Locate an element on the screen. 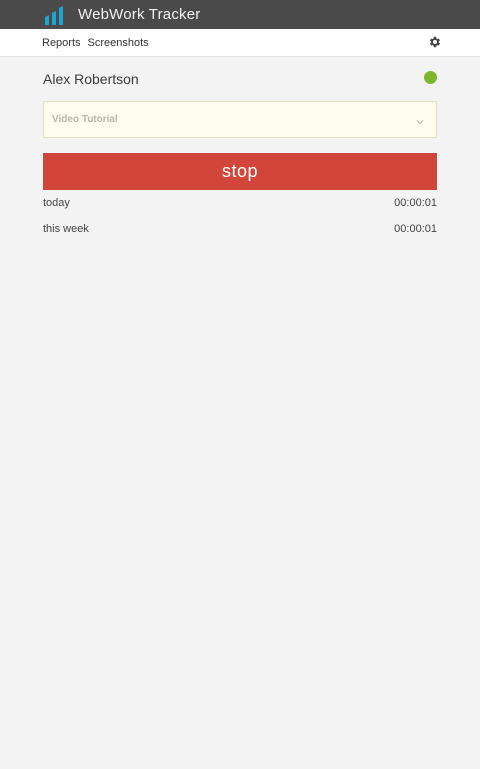  stat-label: today is located at coordinates (56, 203).